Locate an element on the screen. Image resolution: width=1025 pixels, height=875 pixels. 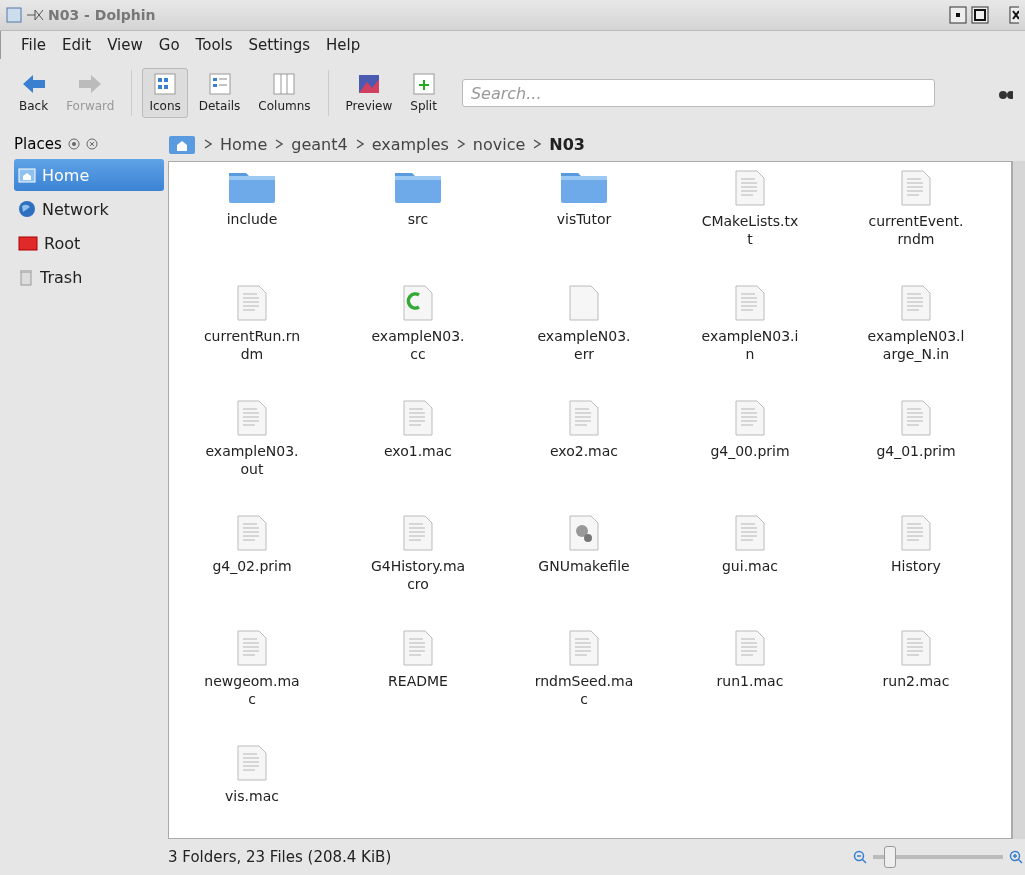
file-name: exo2.mac is located at coordinates (584, 451).